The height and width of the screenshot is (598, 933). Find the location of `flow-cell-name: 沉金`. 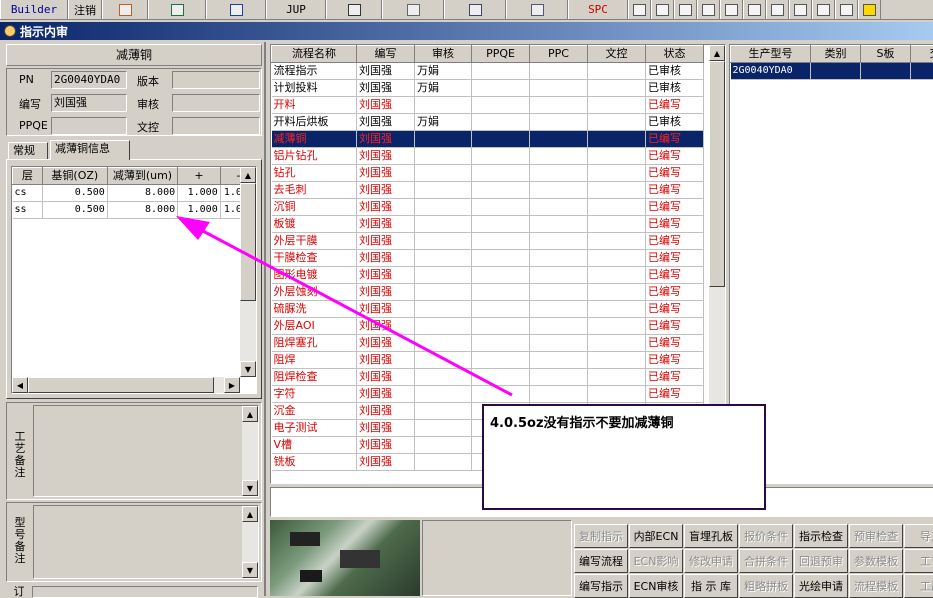

flow-cell-name: 沉金 is located at coordinates (314, 411).